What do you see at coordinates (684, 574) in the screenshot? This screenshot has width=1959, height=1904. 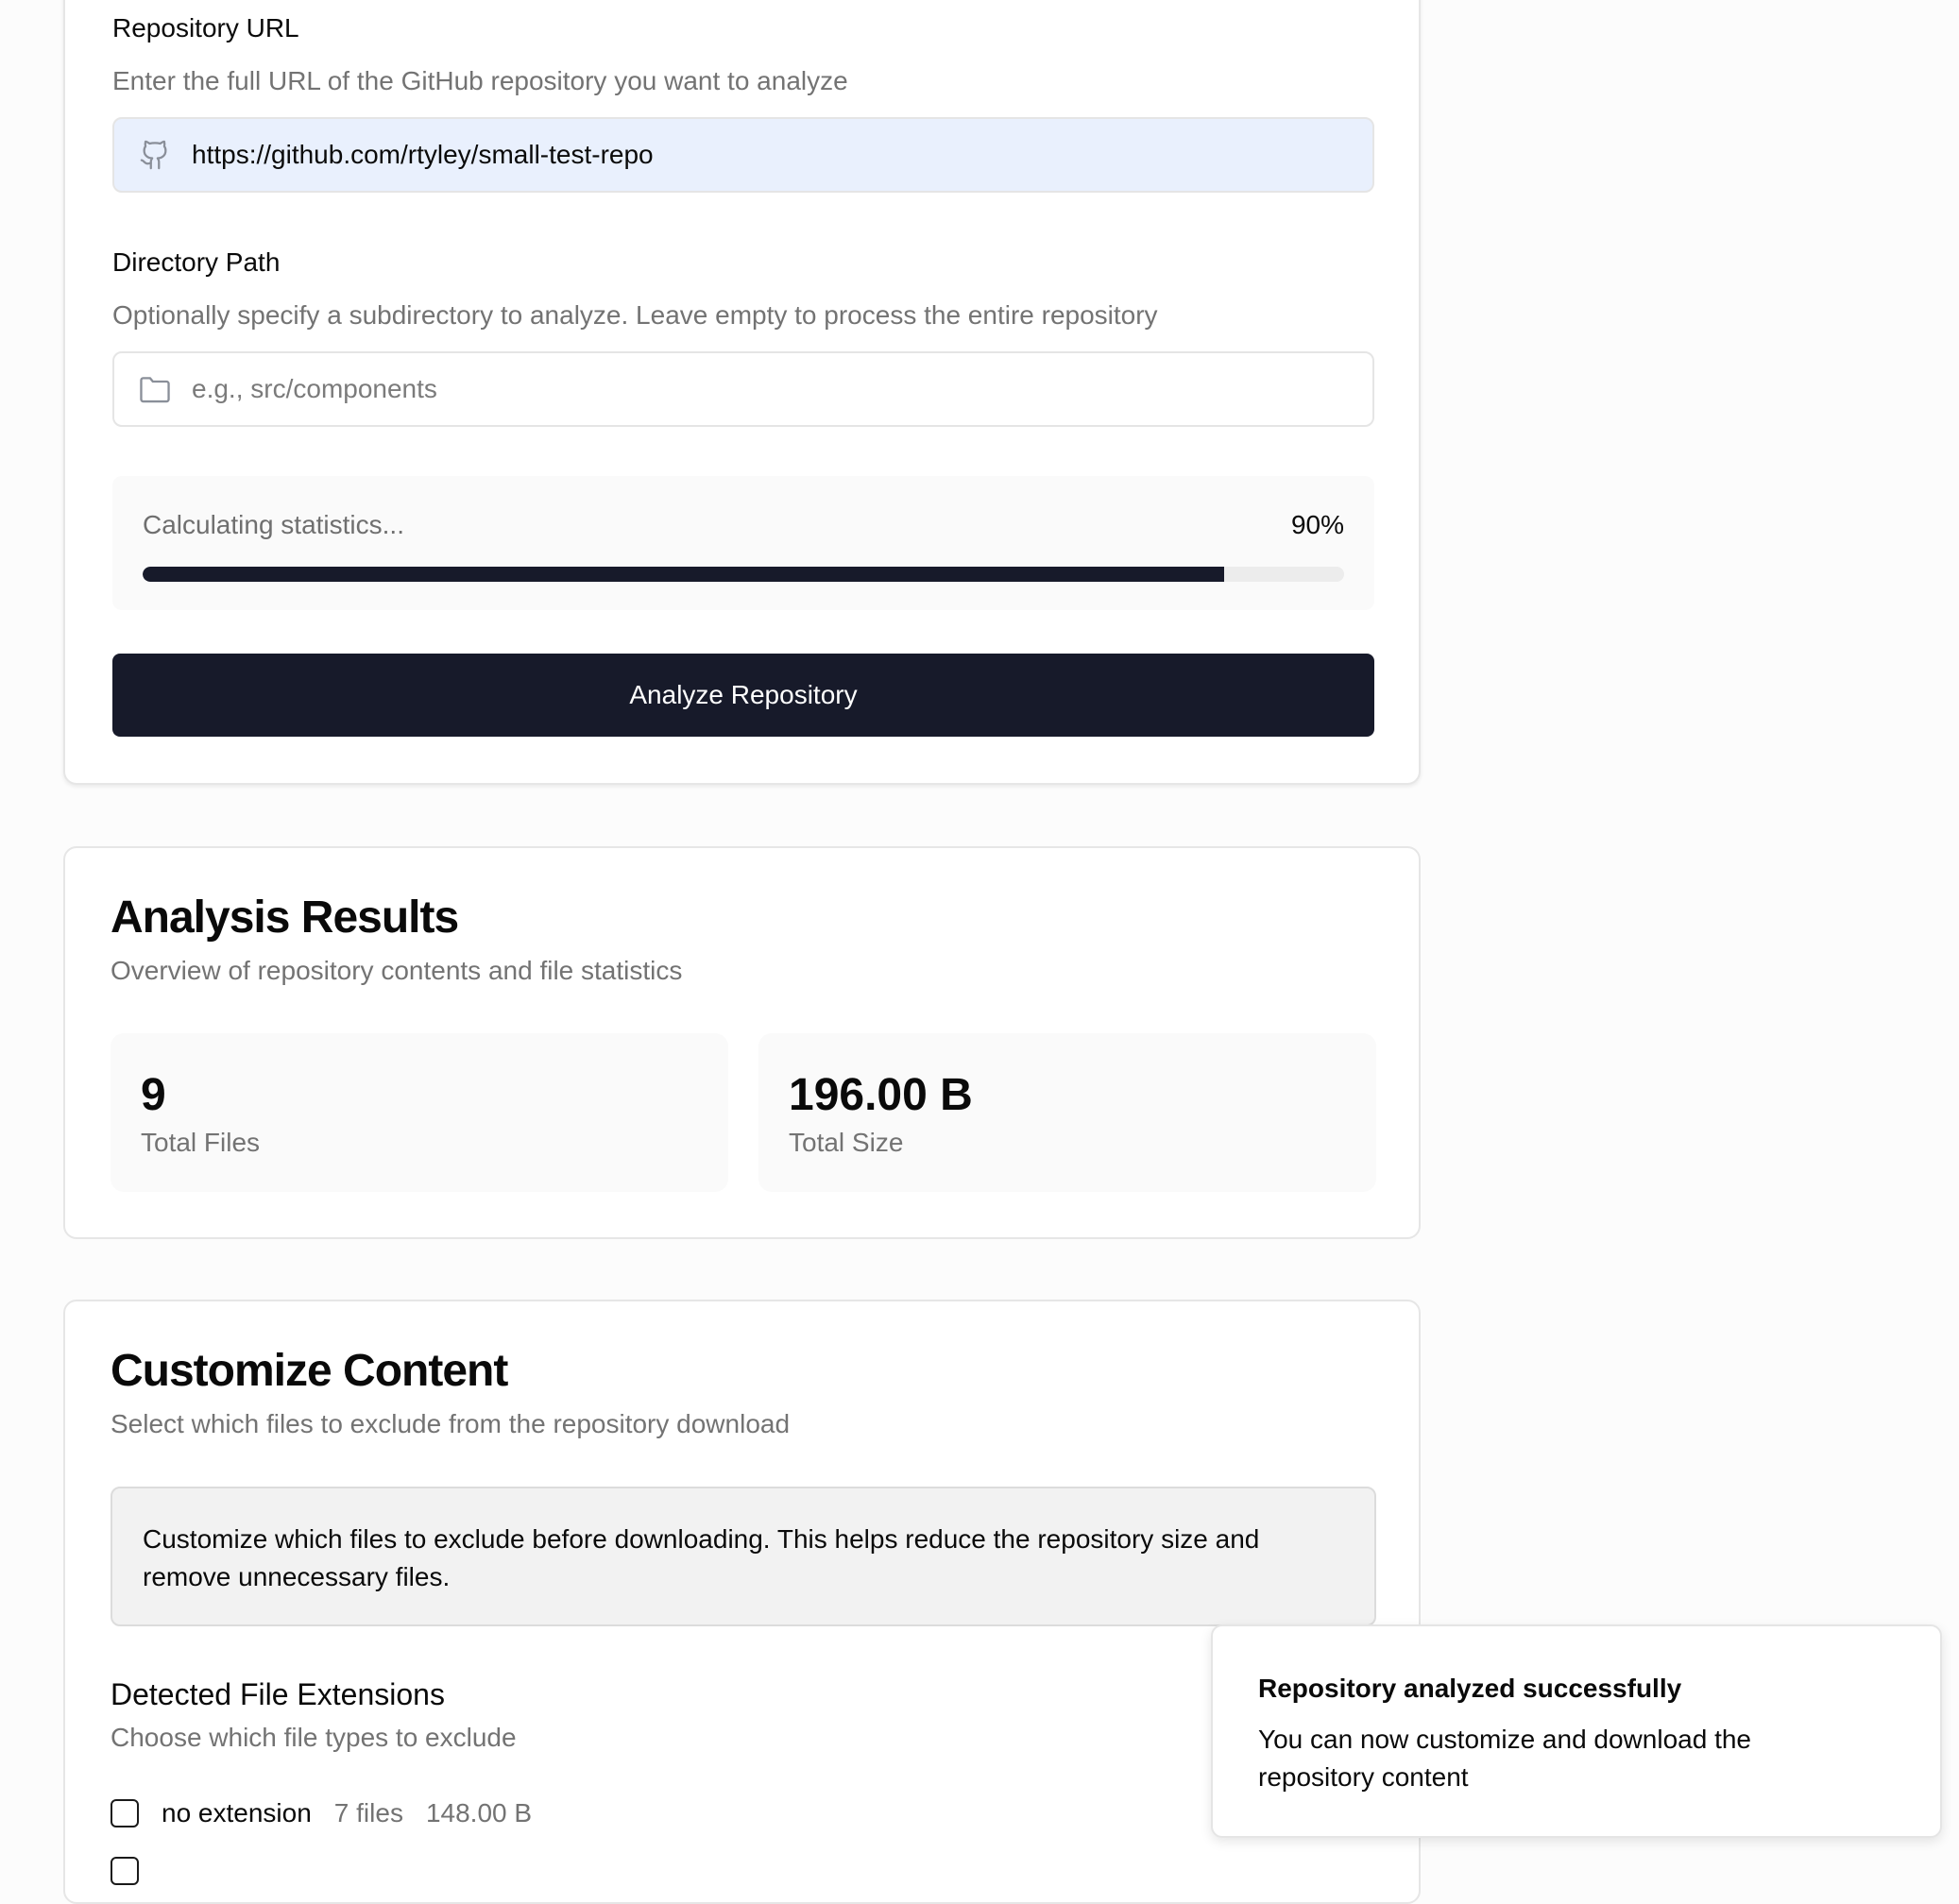 I see `progress-fill` at bounding box center [684, 574].